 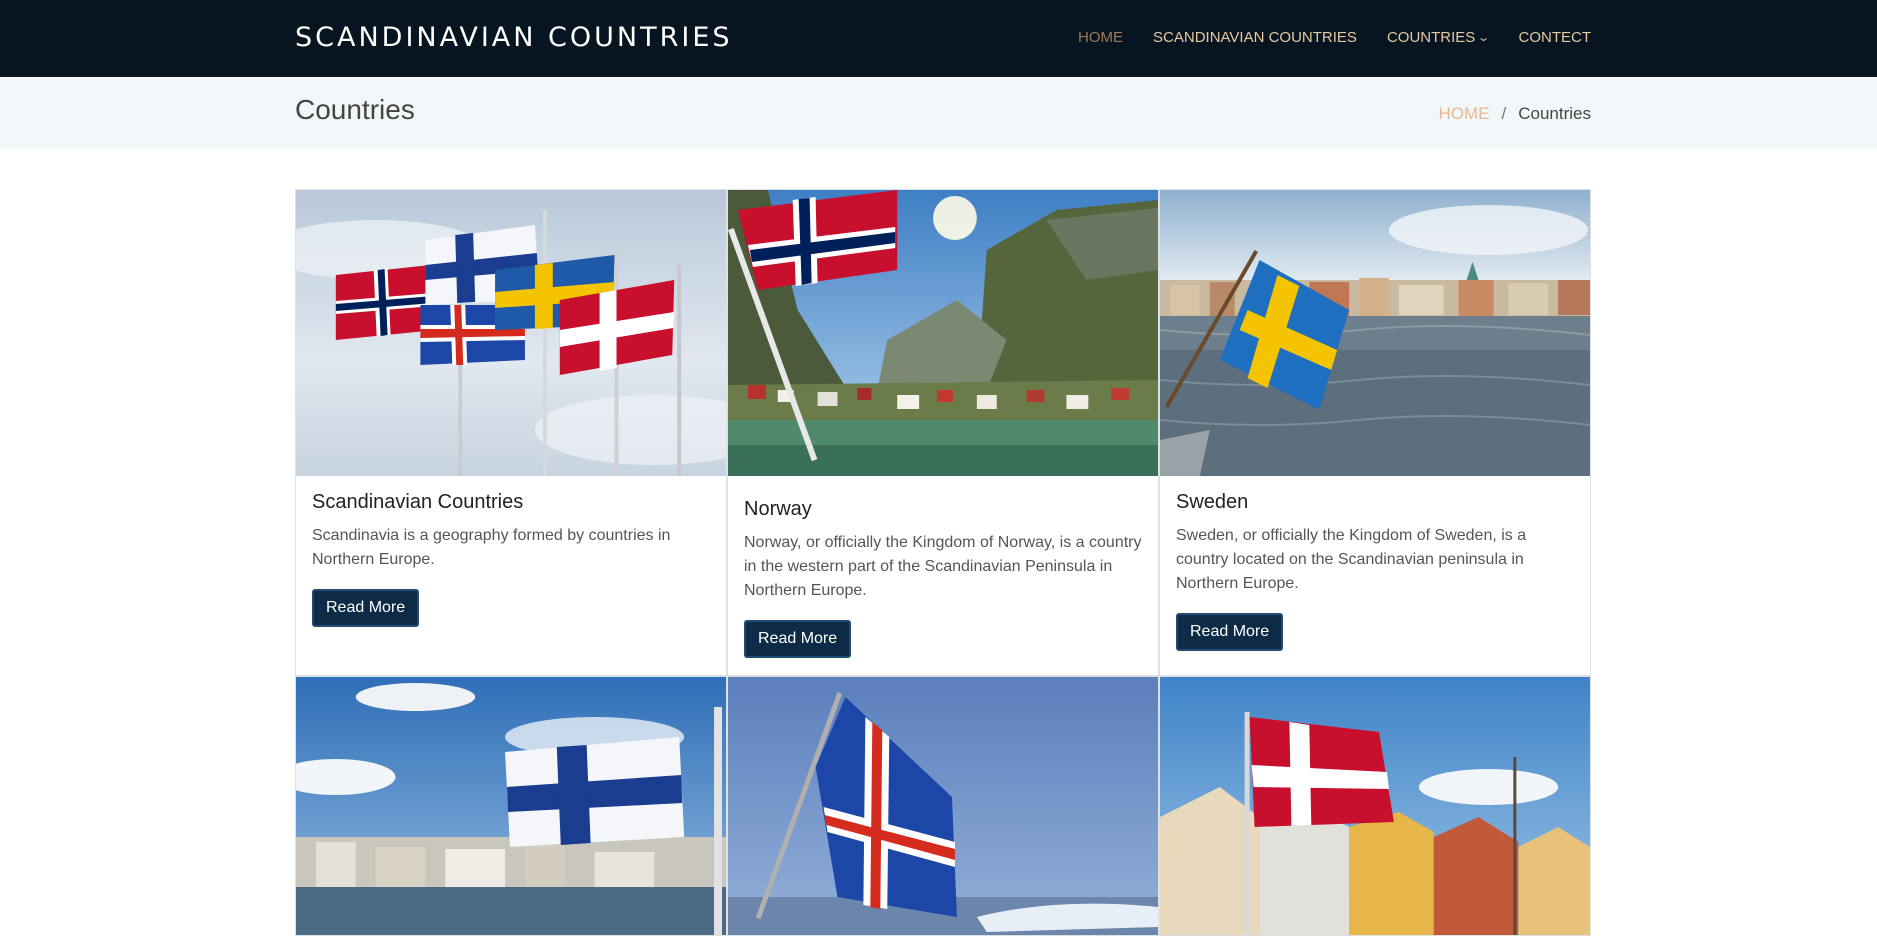 I want to click on card-title: Norway, so click(x=778, y=509).